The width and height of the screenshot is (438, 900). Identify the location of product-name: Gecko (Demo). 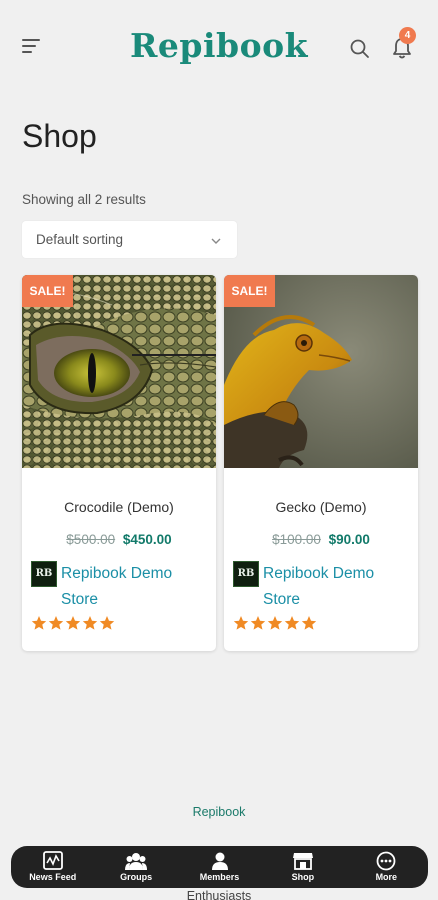
(321, 507).